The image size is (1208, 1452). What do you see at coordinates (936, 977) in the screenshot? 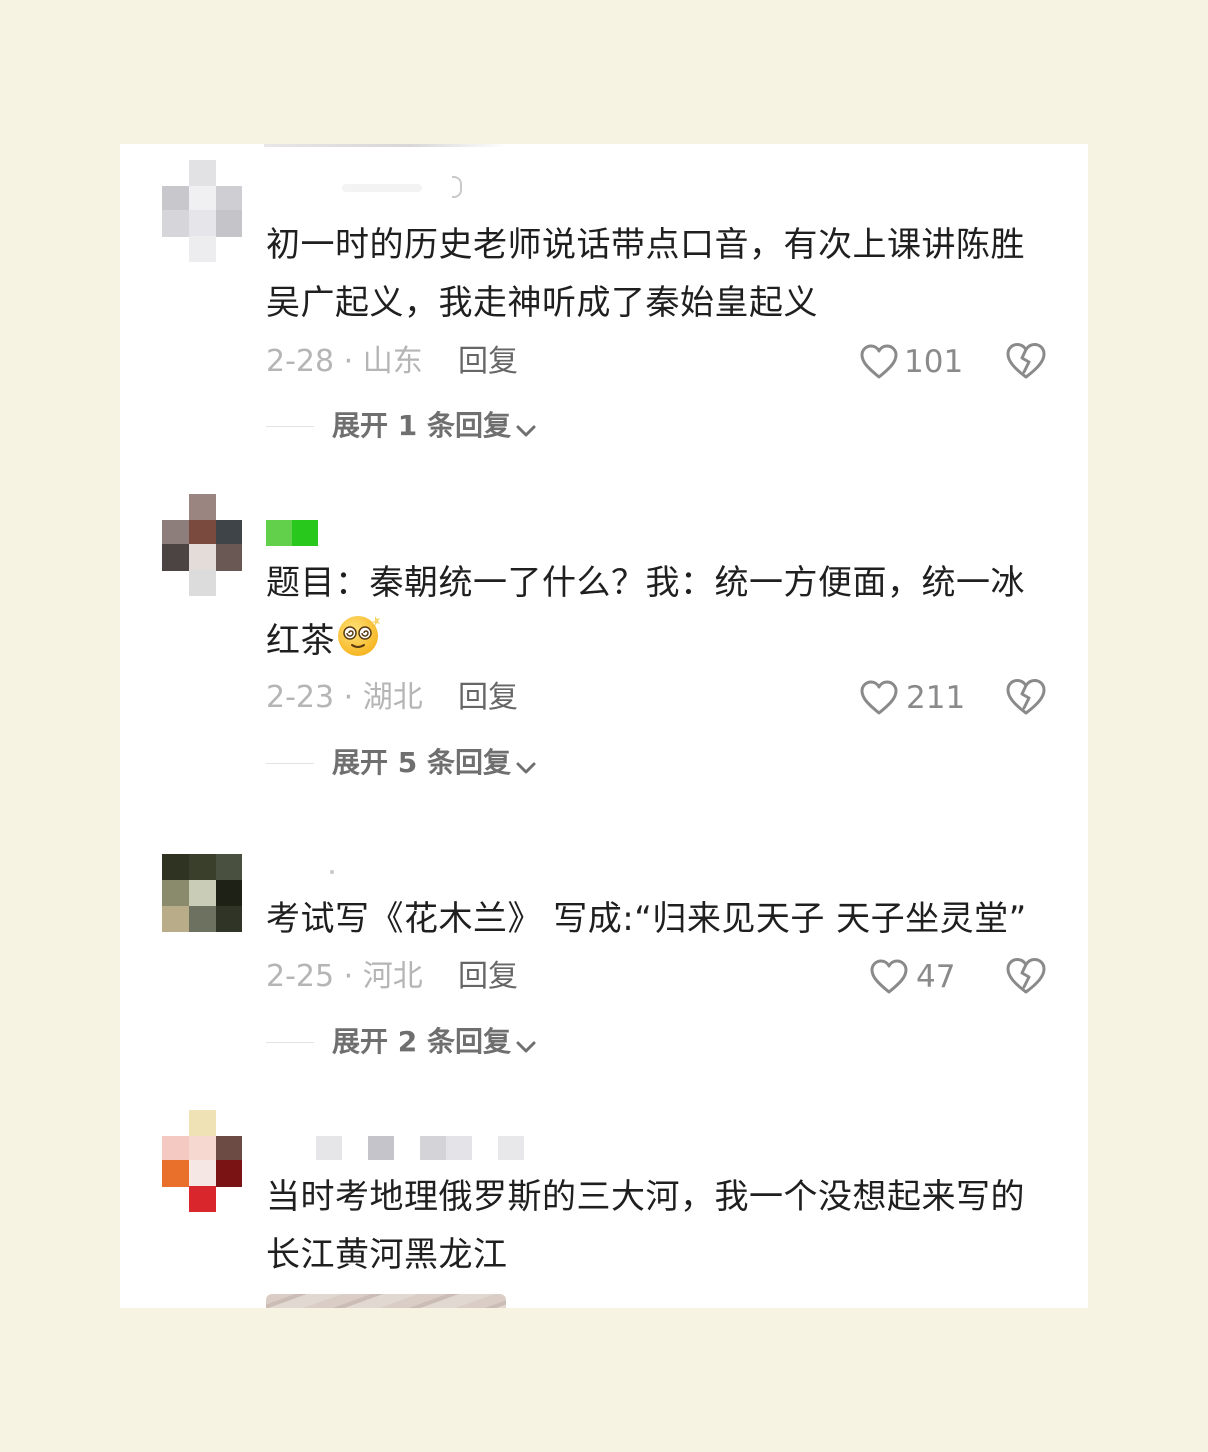
I see `like-count: 47` at bounding box center [936, 977].